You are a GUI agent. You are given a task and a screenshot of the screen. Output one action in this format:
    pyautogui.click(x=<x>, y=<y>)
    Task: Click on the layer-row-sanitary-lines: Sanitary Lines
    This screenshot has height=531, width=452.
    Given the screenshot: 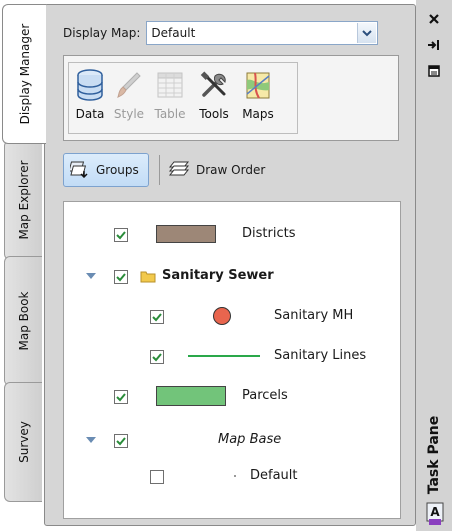 What is the action you would take?
    pyautogui.click(x=232, y=356)
    